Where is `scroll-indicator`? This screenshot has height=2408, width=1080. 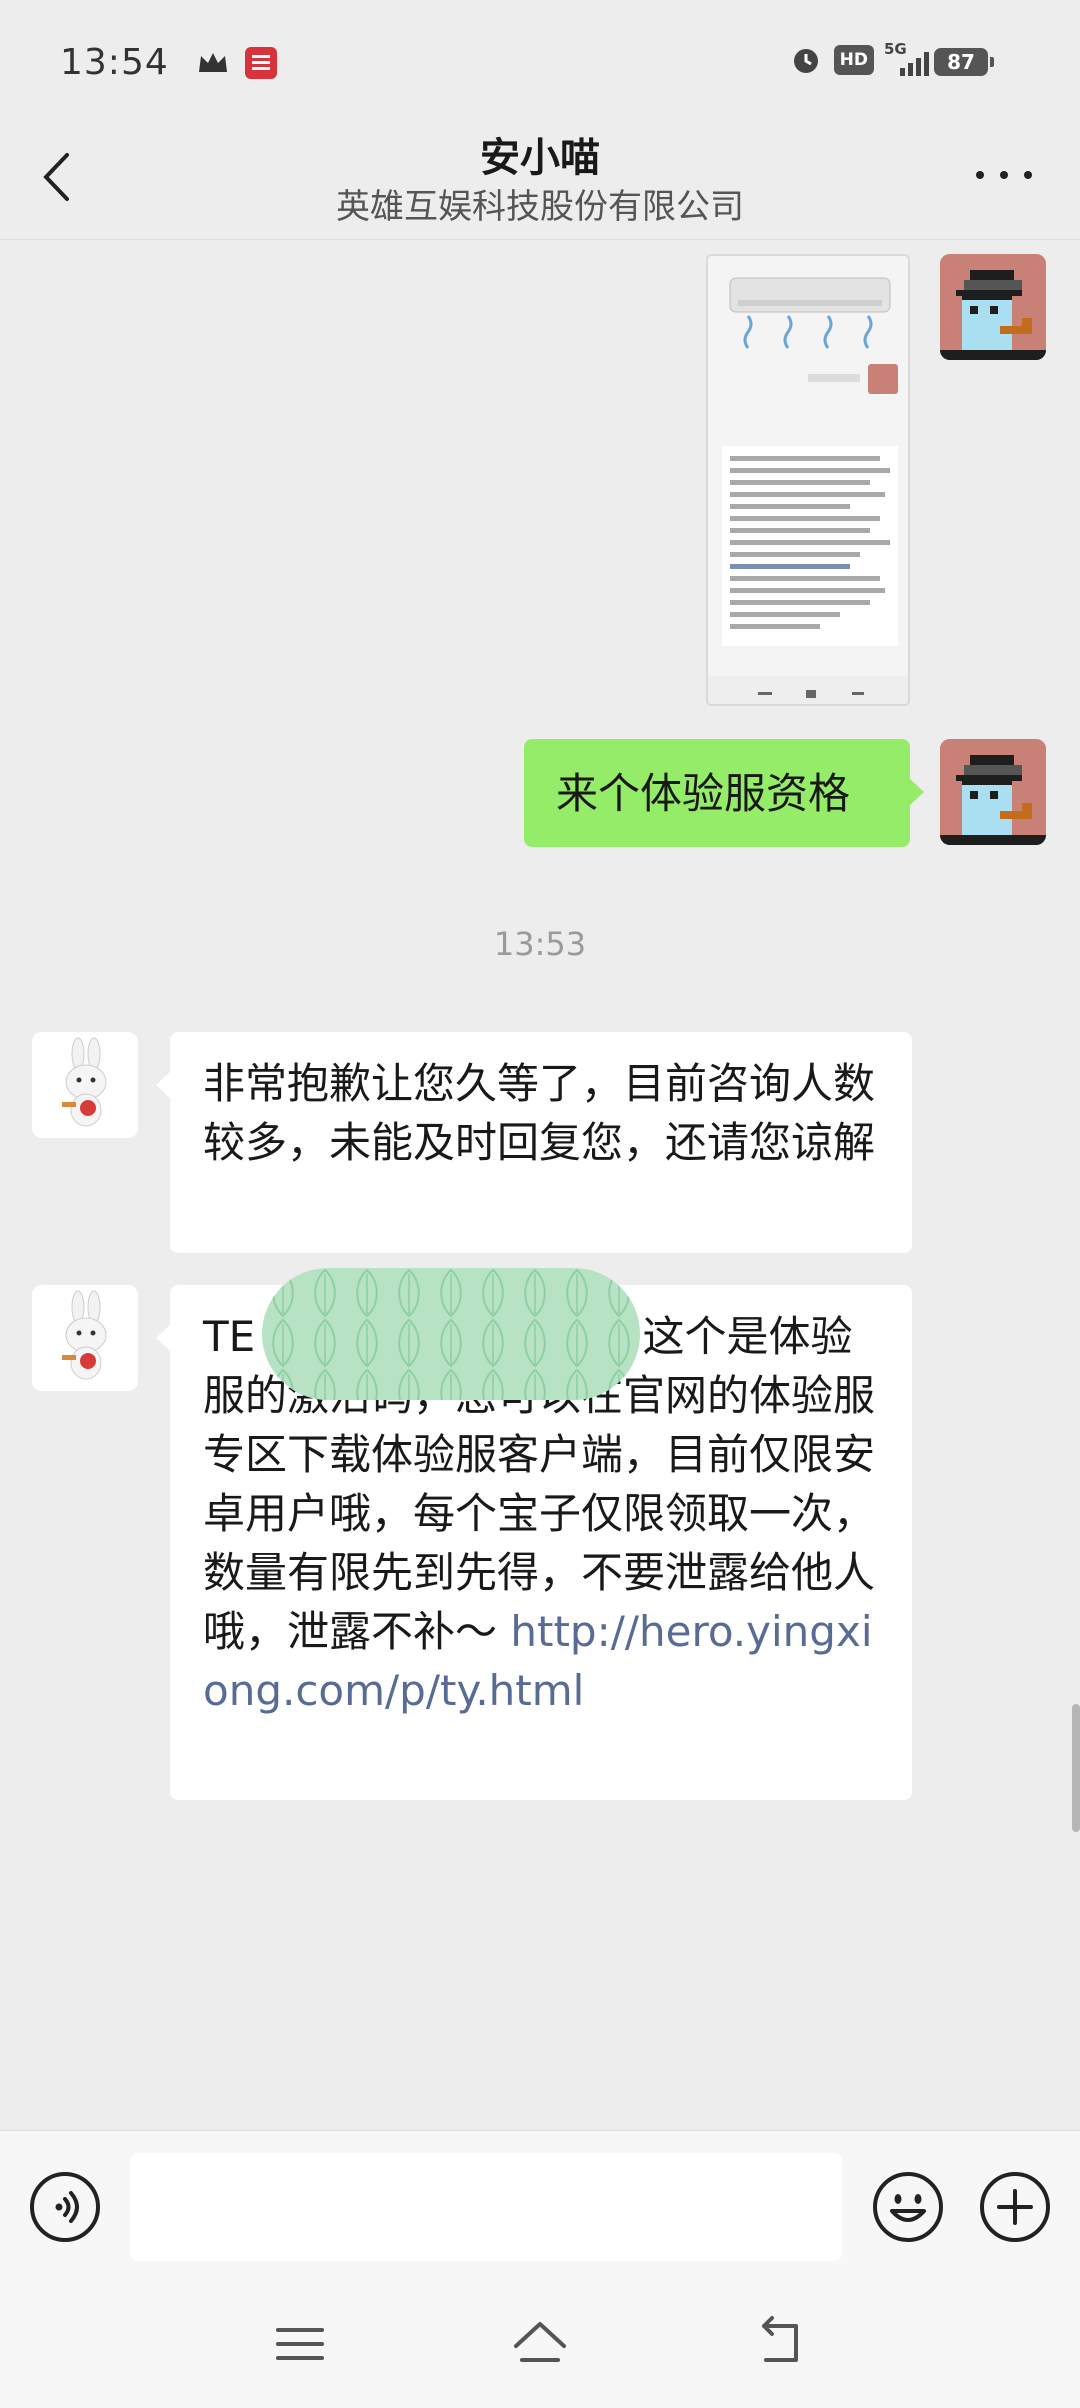 scroll-indicator is located at coordinates (1076, 1768).